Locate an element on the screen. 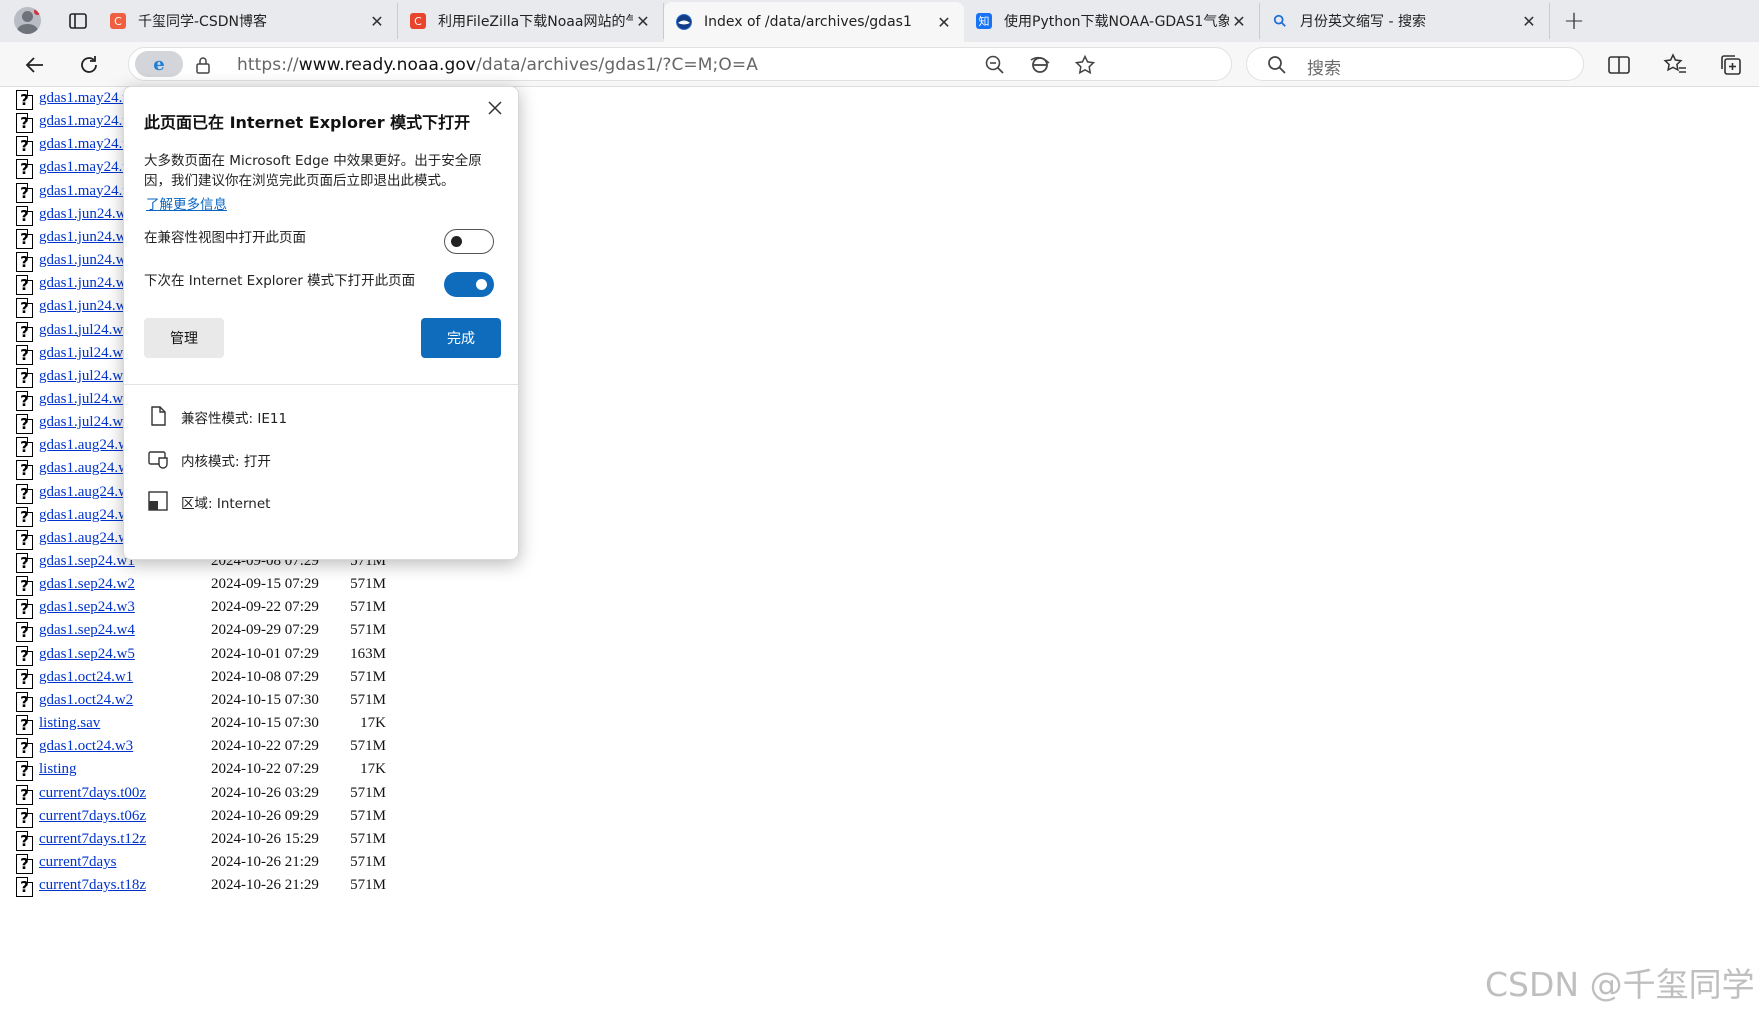  tab-actions-icon is located at coordinates (78, 21).